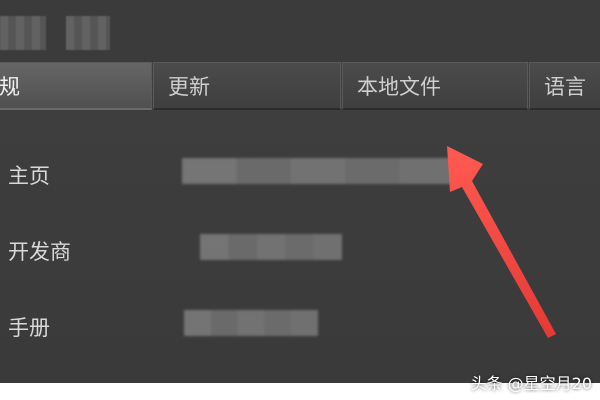 This screenshot has width=600, height=400. What do you see at coordinates (29, 176) in the screenshot?
I see `homepage-label: 主页` at bounding box center [29, 176].